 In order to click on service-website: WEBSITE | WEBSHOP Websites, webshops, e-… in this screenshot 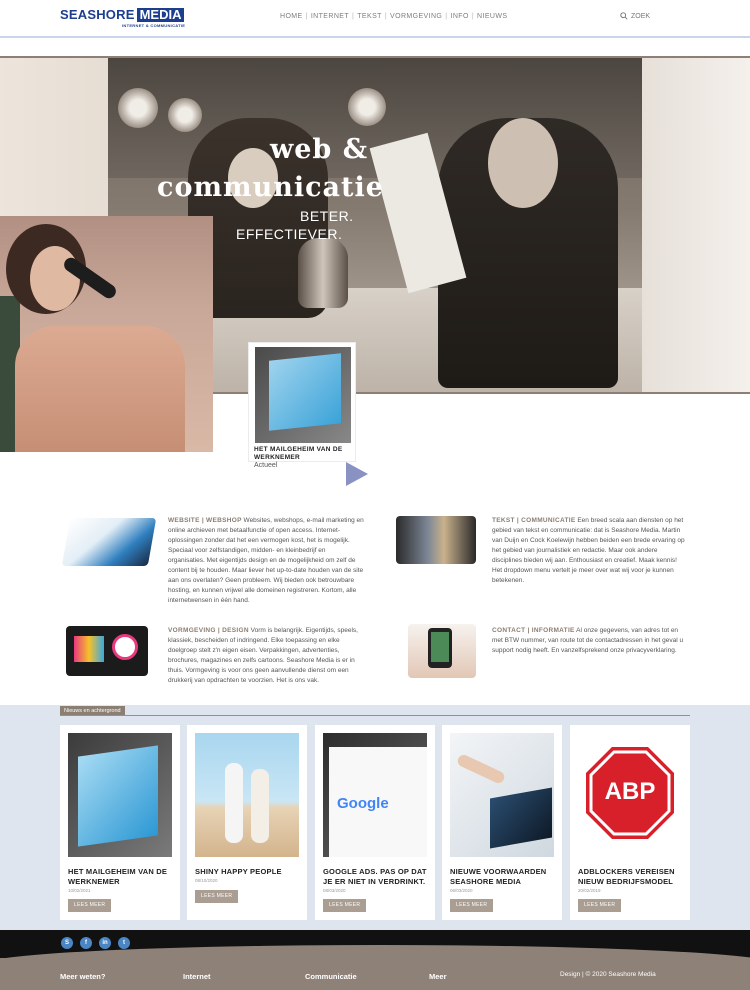, I will do `click(266, 561)`.